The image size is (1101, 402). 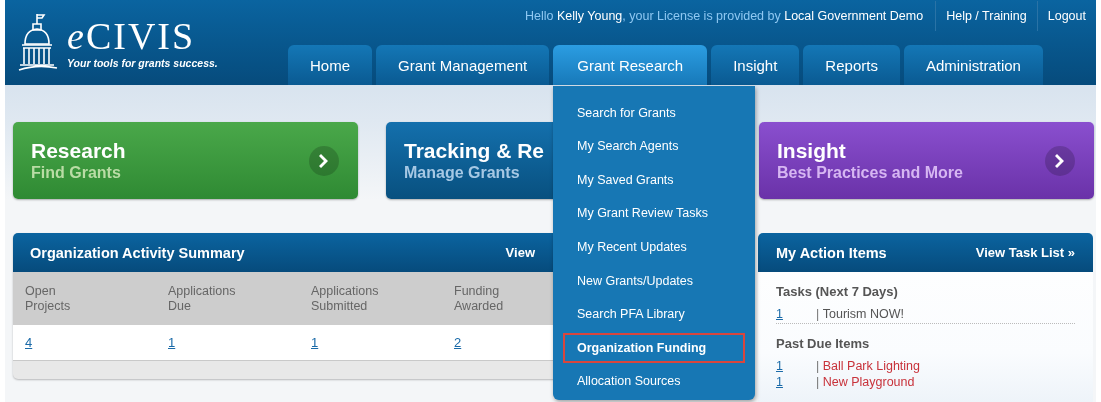 I want to click on card-title: Tracking & Re, so click(x=474, y=151).